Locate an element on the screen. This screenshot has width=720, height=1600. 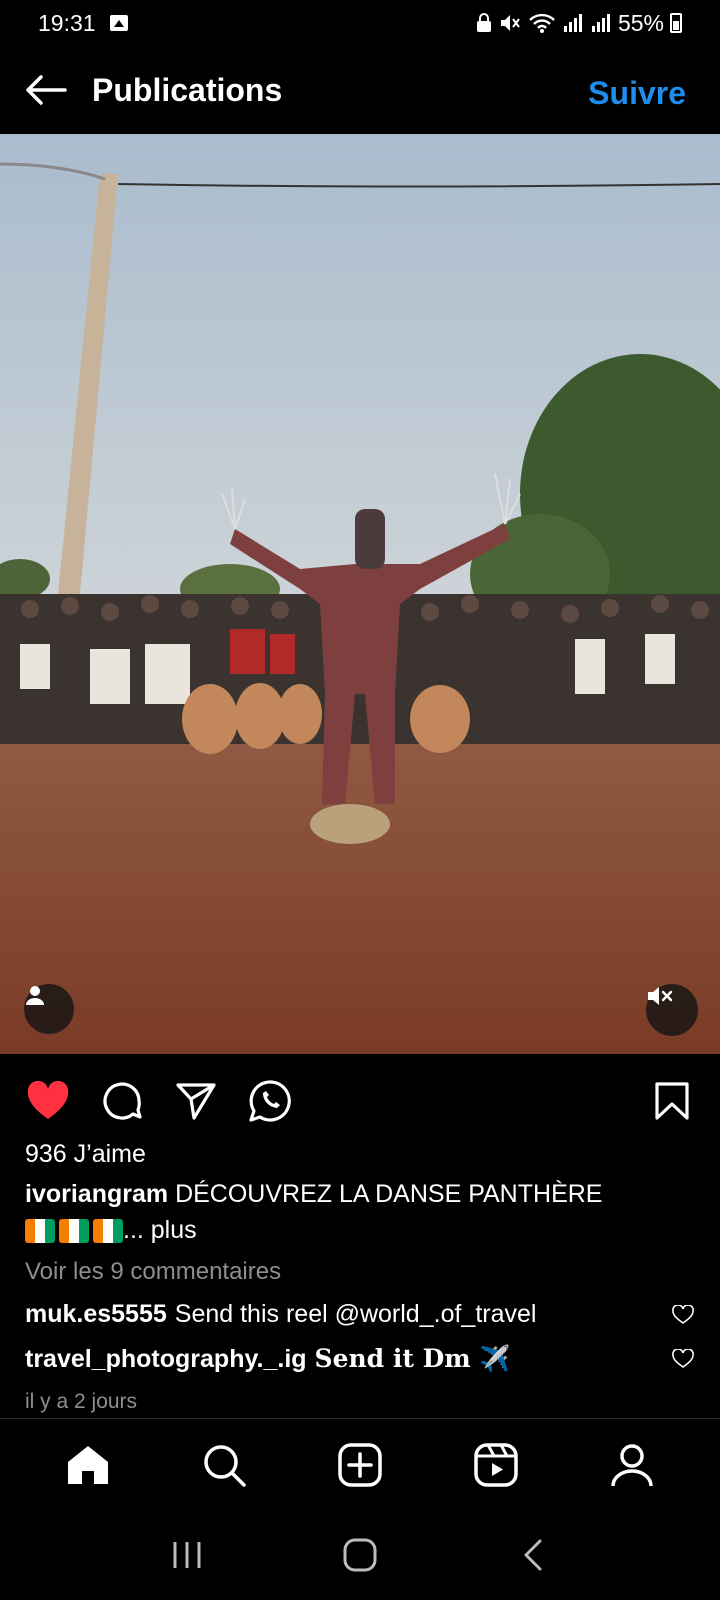
heart-filled-icon is located at coordinates (48, 1100).